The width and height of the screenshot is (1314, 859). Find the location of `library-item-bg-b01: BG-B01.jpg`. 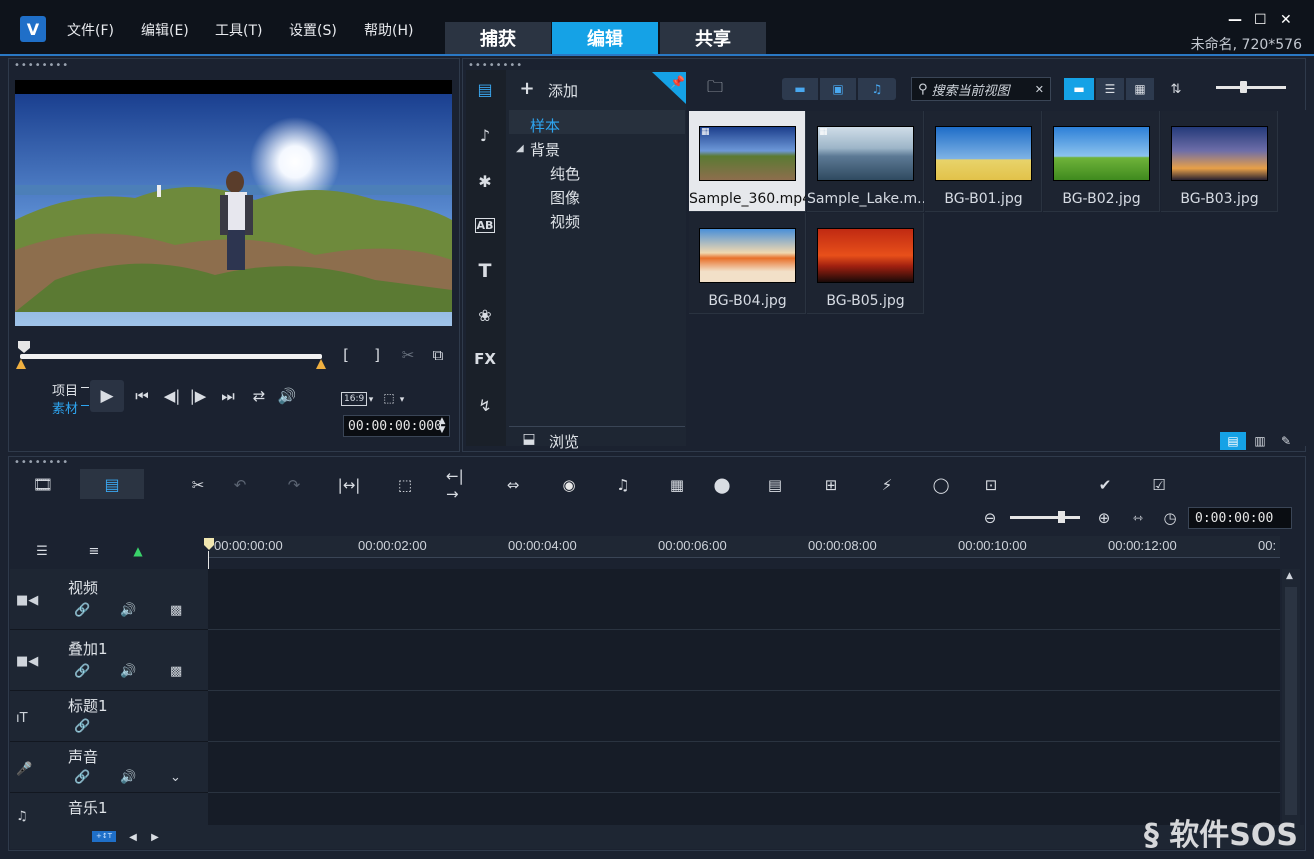

library-item-bg-b01: BG-B01.jpg is located at coordinates (983, 161).